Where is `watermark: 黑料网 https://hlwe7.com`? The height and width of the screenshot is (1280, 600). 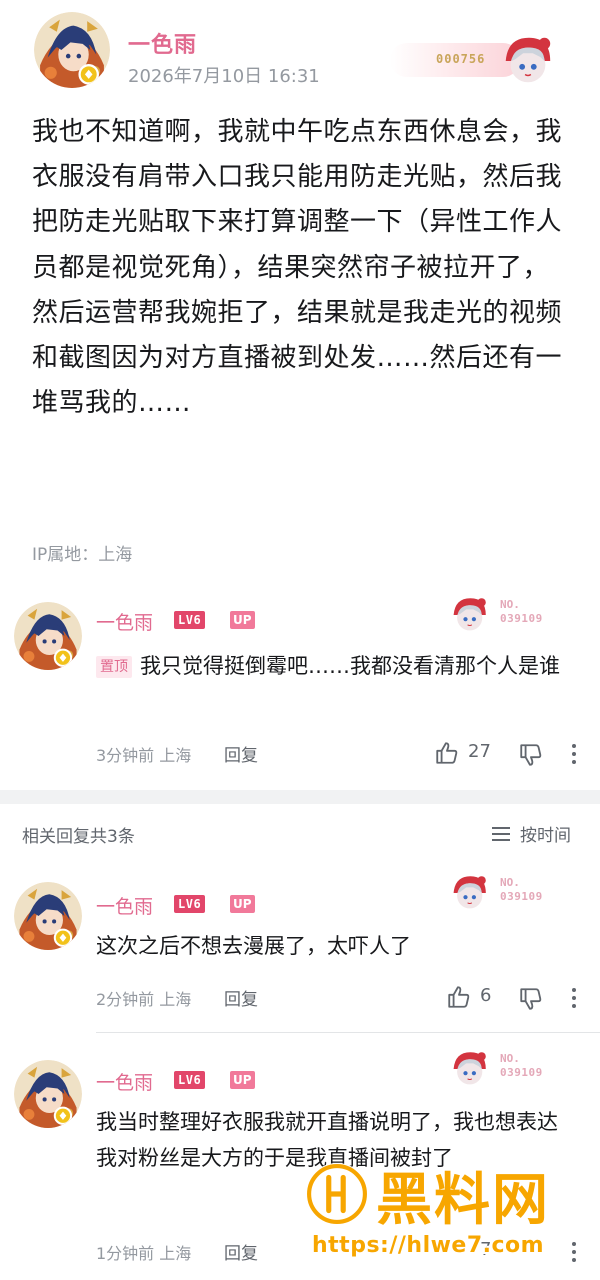
watermark: 黑料网 https://hlwe7.com is located at coordinates (450, 1217).